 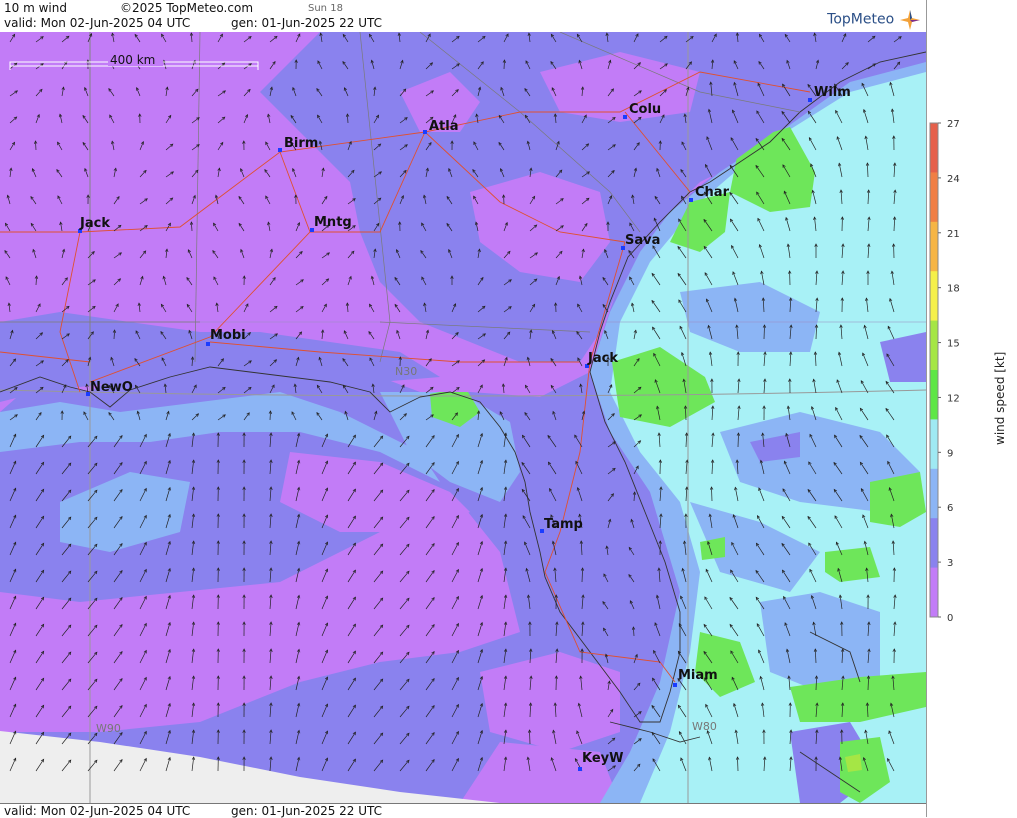 I want to click on colorbar-tick-label: 12, so click(x=953, y=398).